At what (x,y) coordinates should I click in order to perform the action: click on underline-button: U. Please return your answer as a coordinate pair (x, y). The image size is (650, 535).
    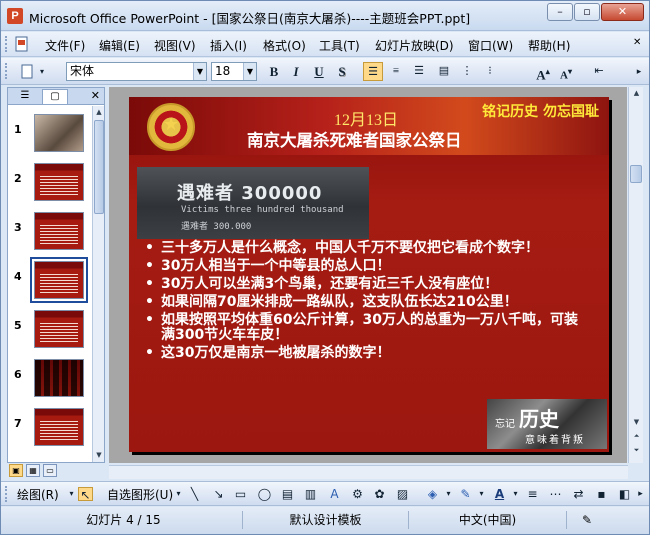
    Looking at the image, I should click on (319, 71).